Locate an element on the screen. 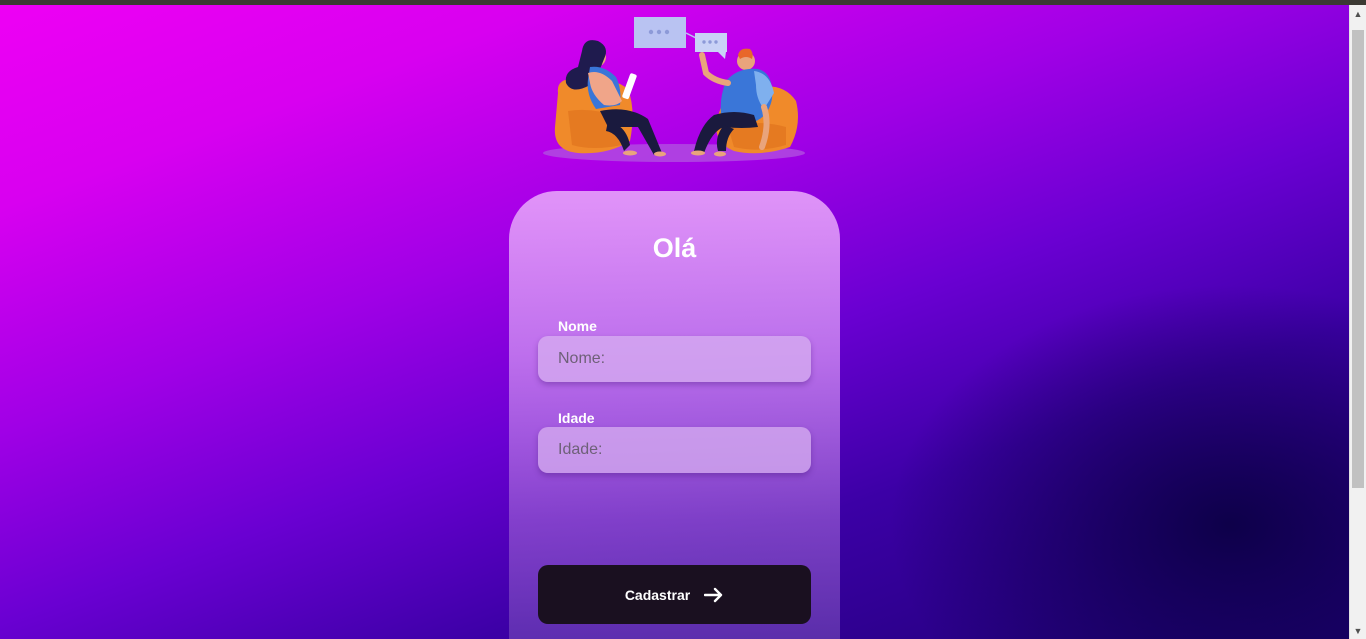 This screenshot has width=1366, height=639. submit-button: Cadastrar is located at coordinates (674, 594).